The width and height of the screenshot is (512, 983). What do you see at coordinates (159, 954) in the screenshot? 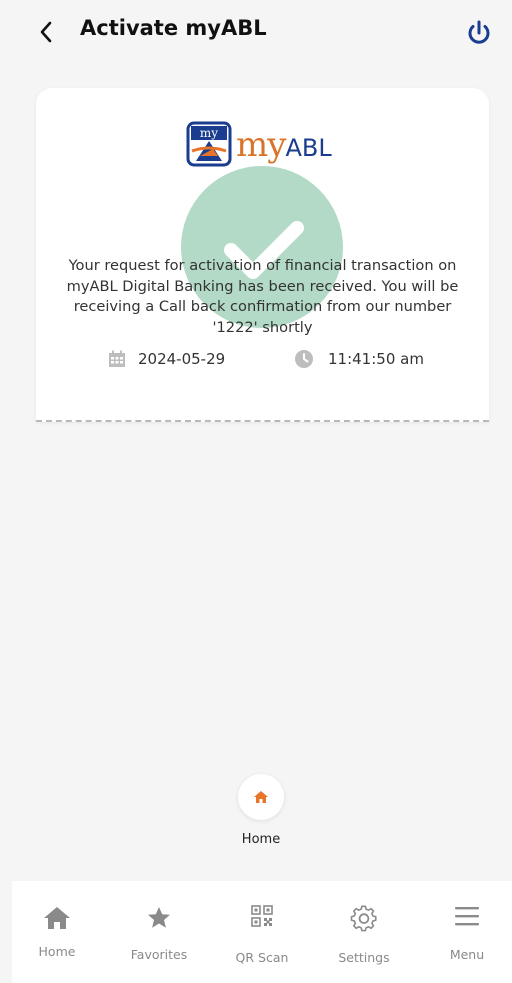
I see `nav-label-favorites: Favorites` at bounding box center [159, 954].